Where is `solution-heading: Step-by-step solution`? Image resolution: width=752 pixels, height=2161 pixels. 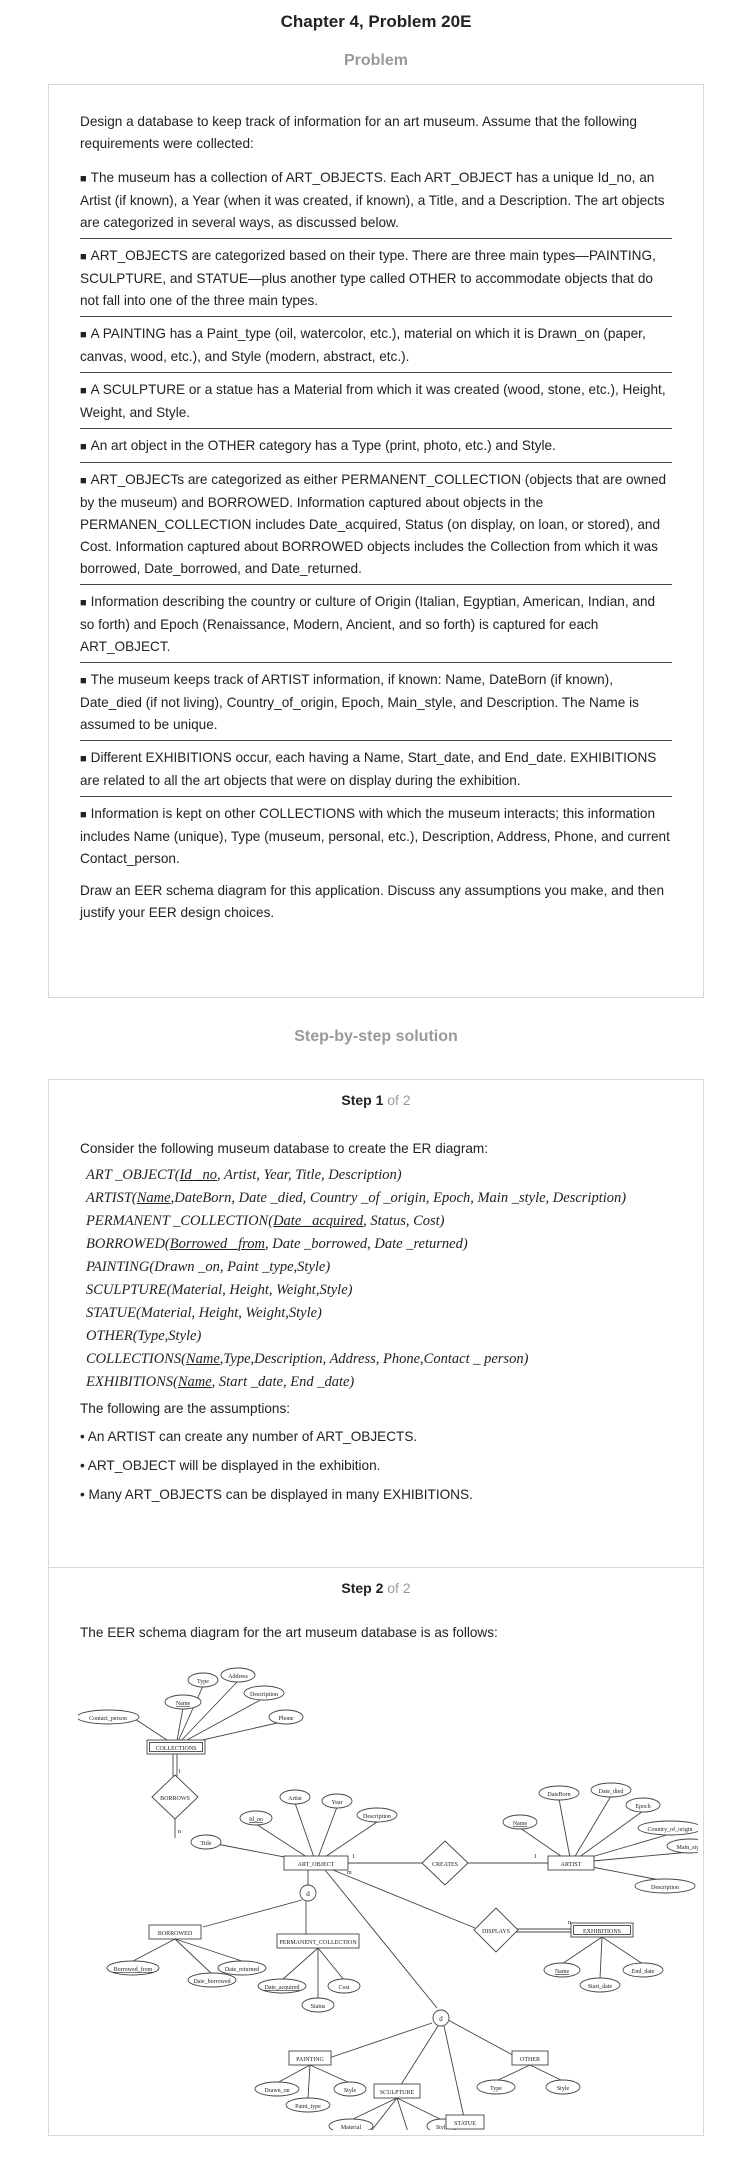
solution-heading: Step-by-step solution is located at coordinates (376, 1036).